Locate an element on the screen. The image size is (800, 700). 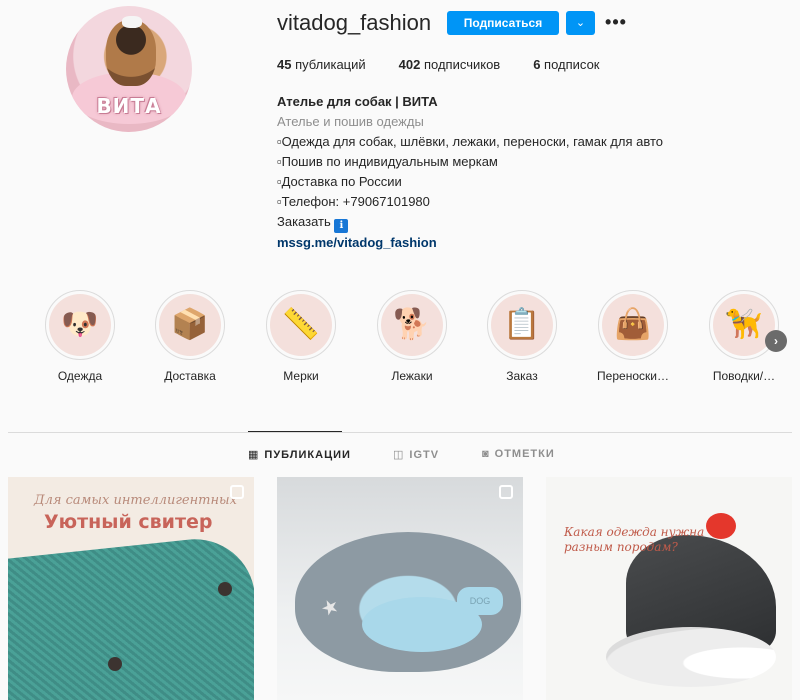
more-options-button: ••• is located at coordinates (616, 22).